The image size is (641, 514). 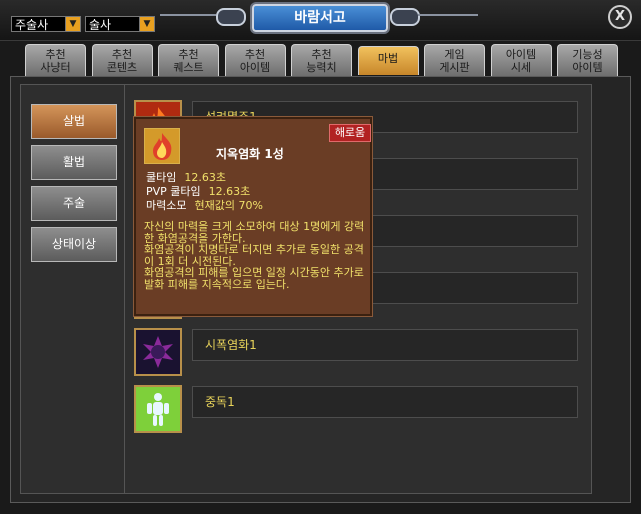 What do you see at coordinates (100, 25) in the screenshot?
I see `sub-job-select-value: 술사` at bounding box center [100, 25].